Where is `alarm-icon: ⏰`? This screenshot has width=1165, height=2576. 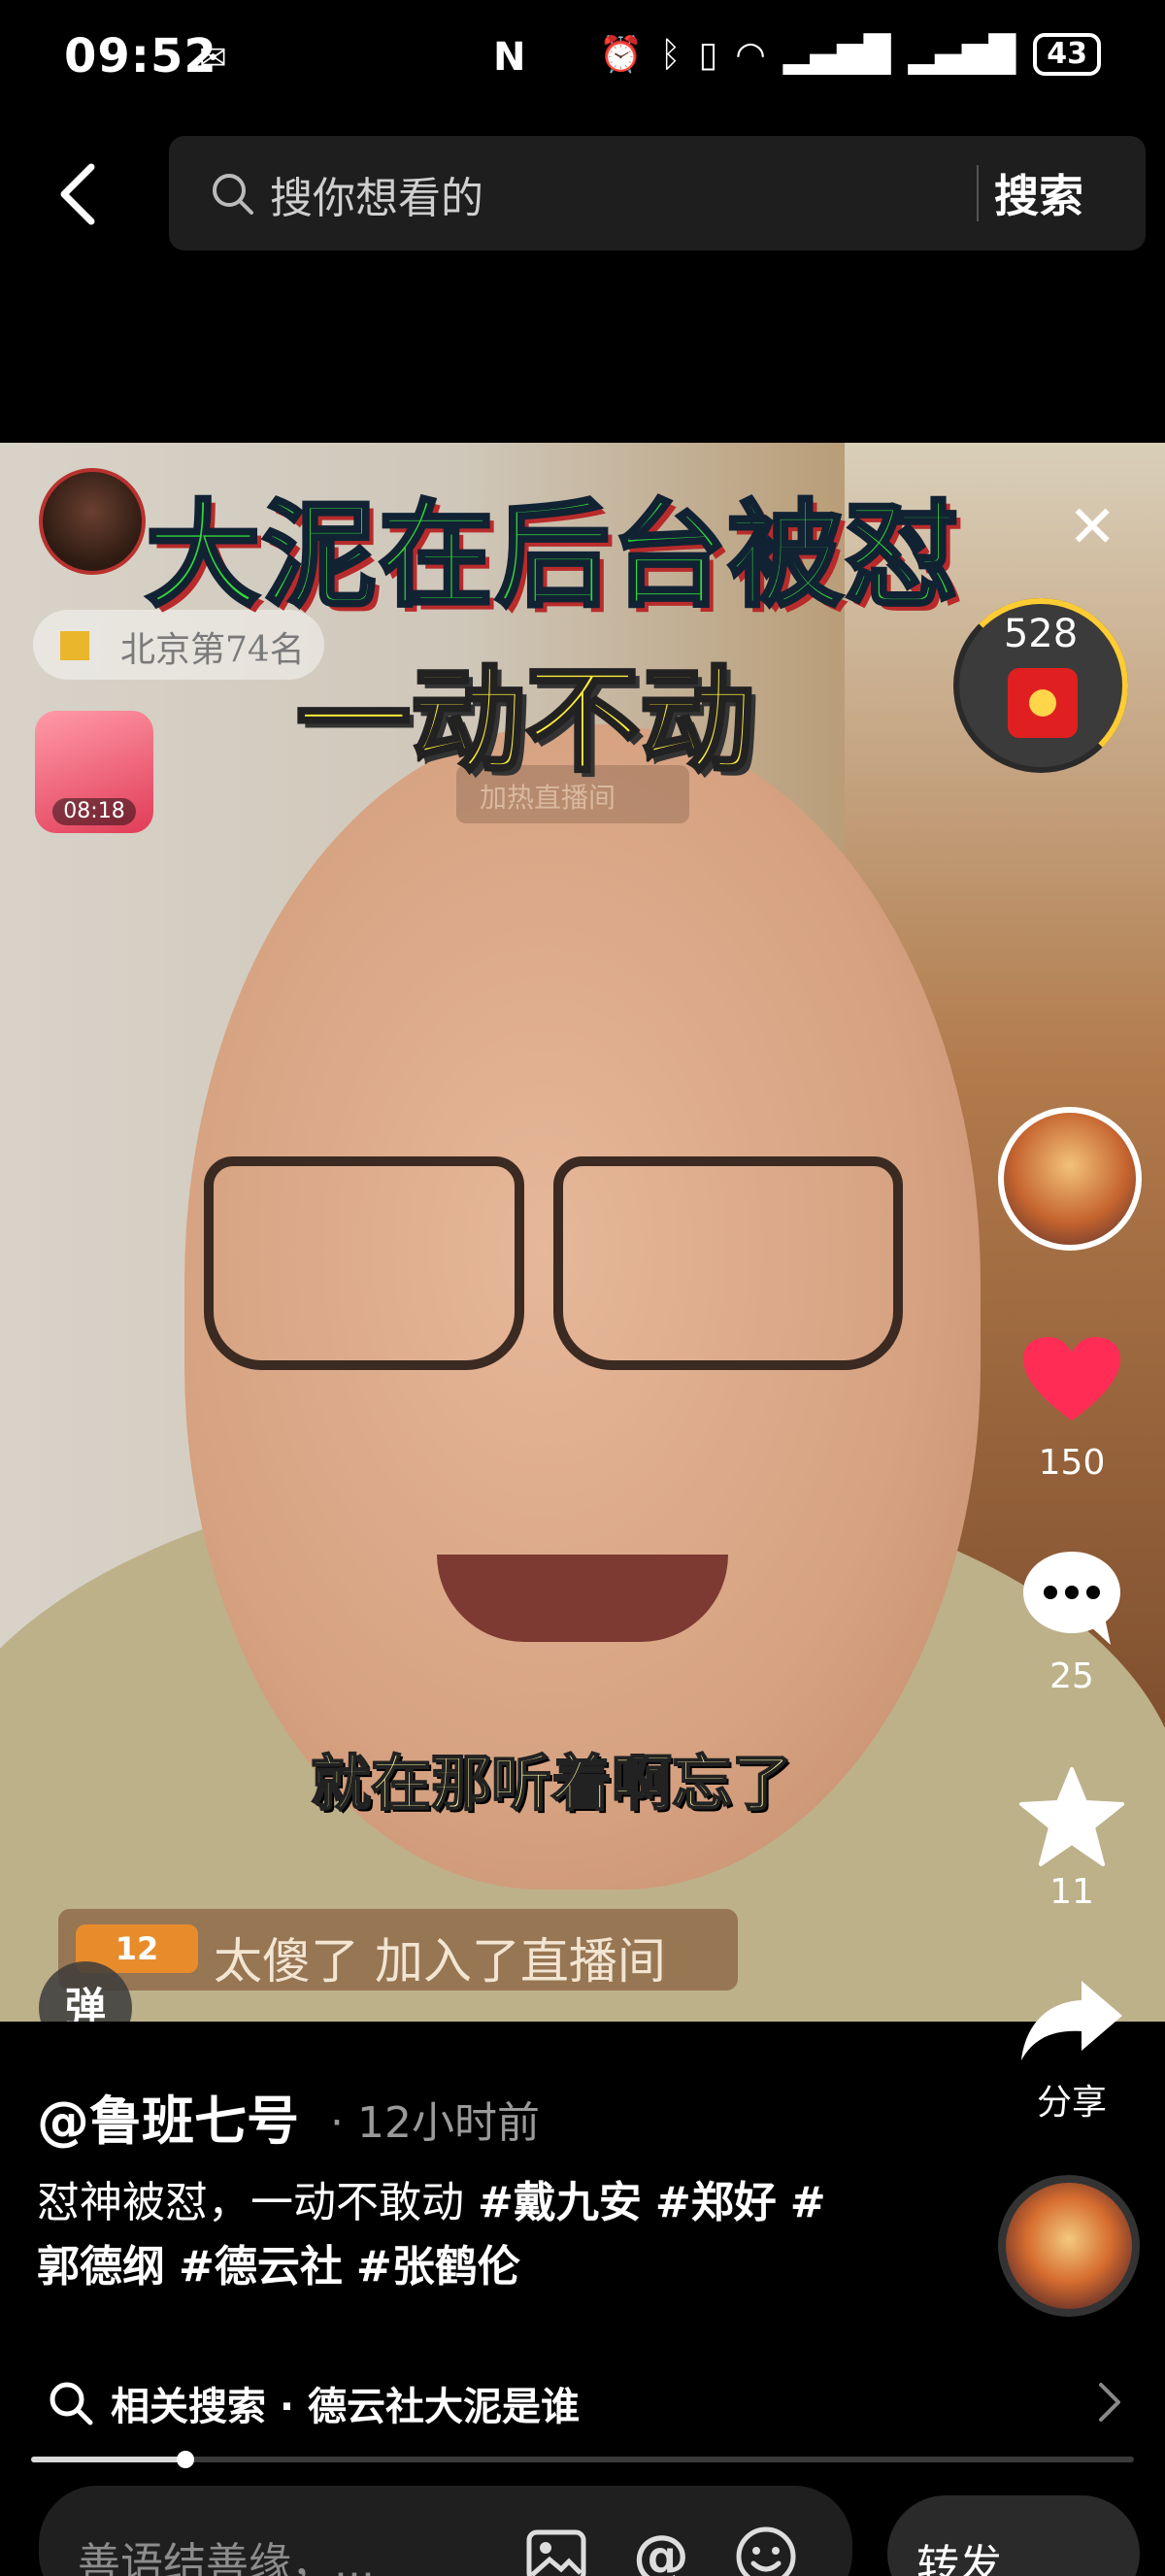 alarm-icon: ⏰ is located at coordinates (621, 55).